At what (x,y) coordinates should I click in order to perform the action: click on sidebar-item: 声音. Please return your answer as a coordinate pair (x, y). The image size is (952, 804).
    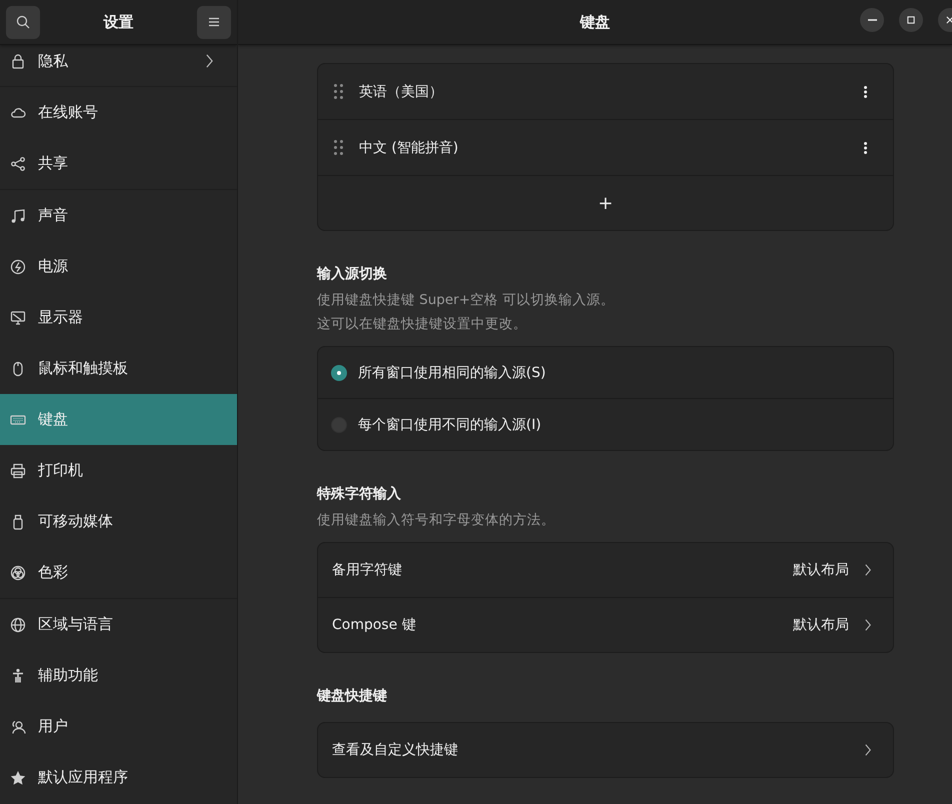
    Looking at the image, I should click on (118, 215).